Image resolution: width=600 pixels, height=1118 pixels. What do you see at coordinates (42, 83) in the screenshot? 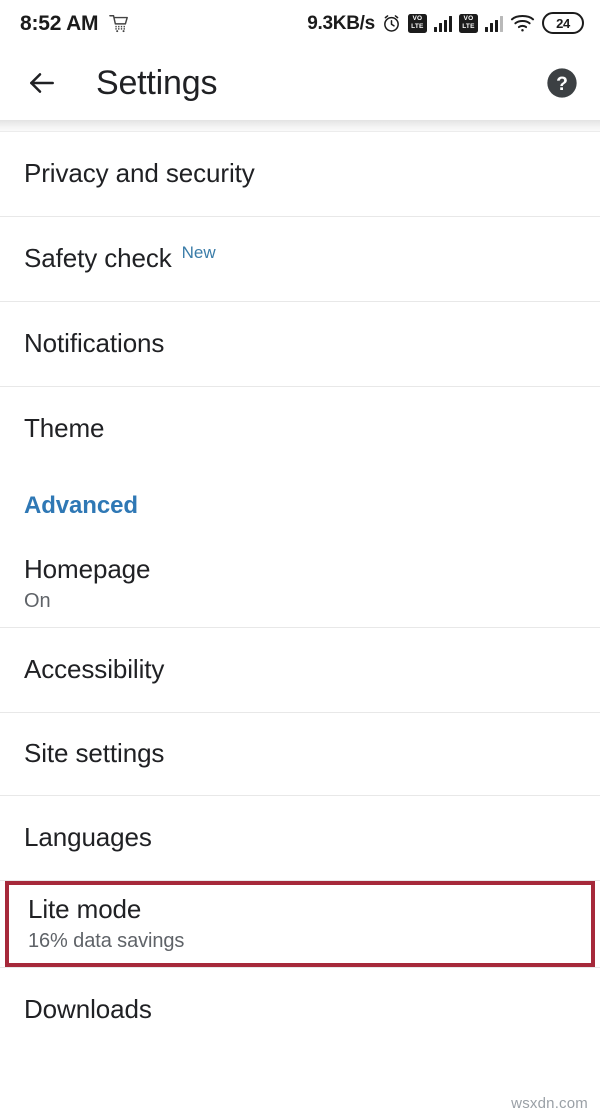
I see `back-arrow-icon` at bounding box center [42, 83].